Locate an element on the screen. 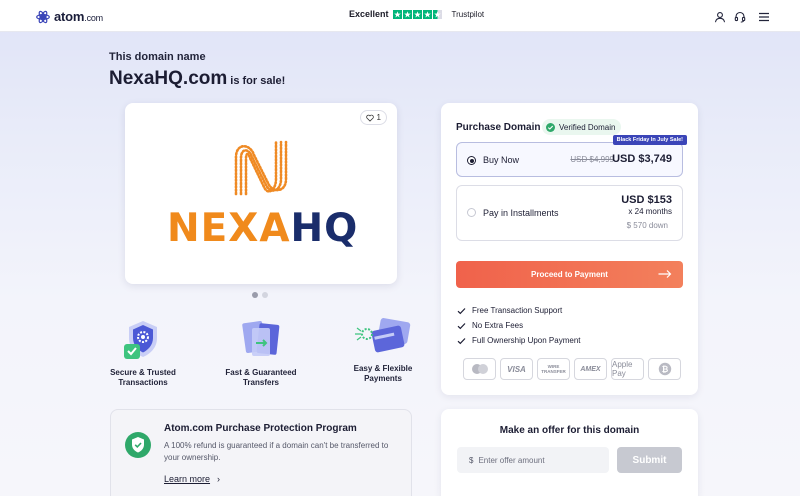 The height and width of the screenshot is (496, 800). chevron-right-icon: › is located at coordinates (218, 479).